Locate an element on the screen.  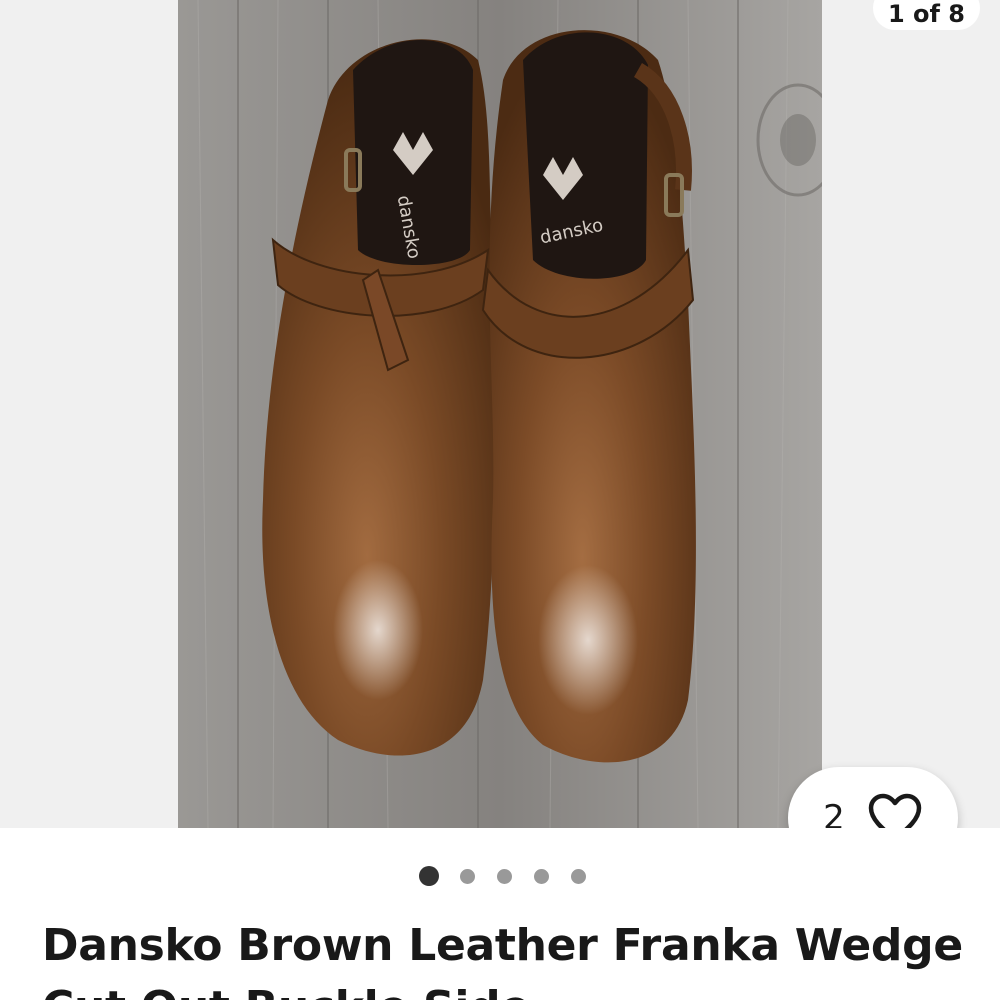
watch-button: 2 is located at coordinates (873, 797).